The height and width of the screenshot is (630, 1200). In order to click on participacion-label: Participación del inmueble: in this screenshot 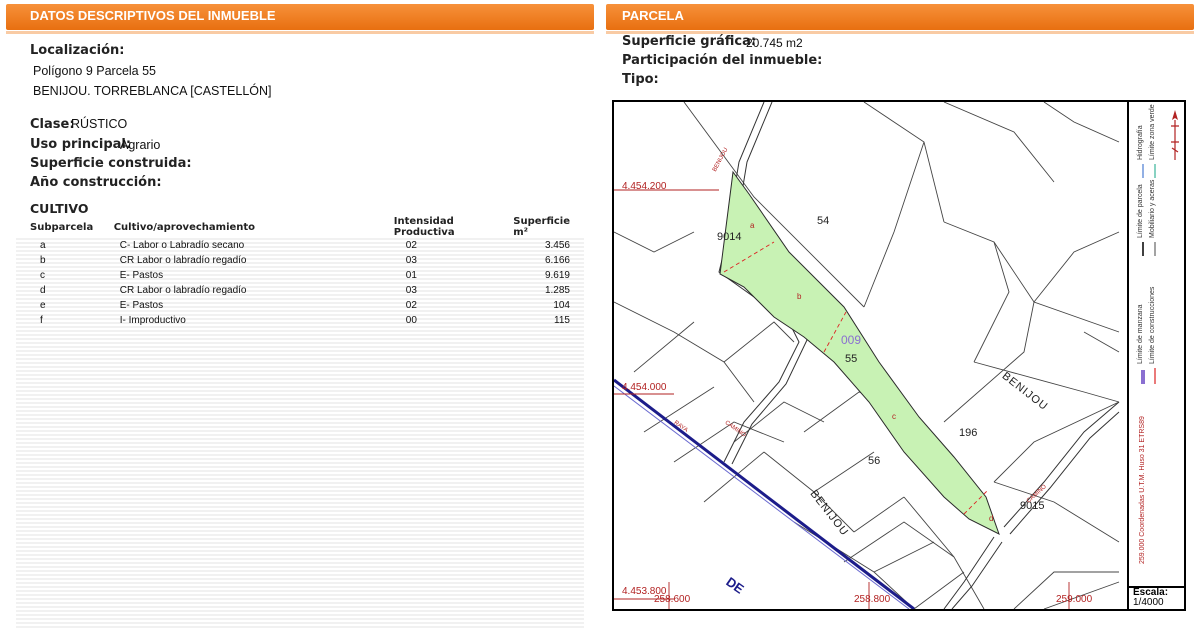, I will do `click(722, 60)`.